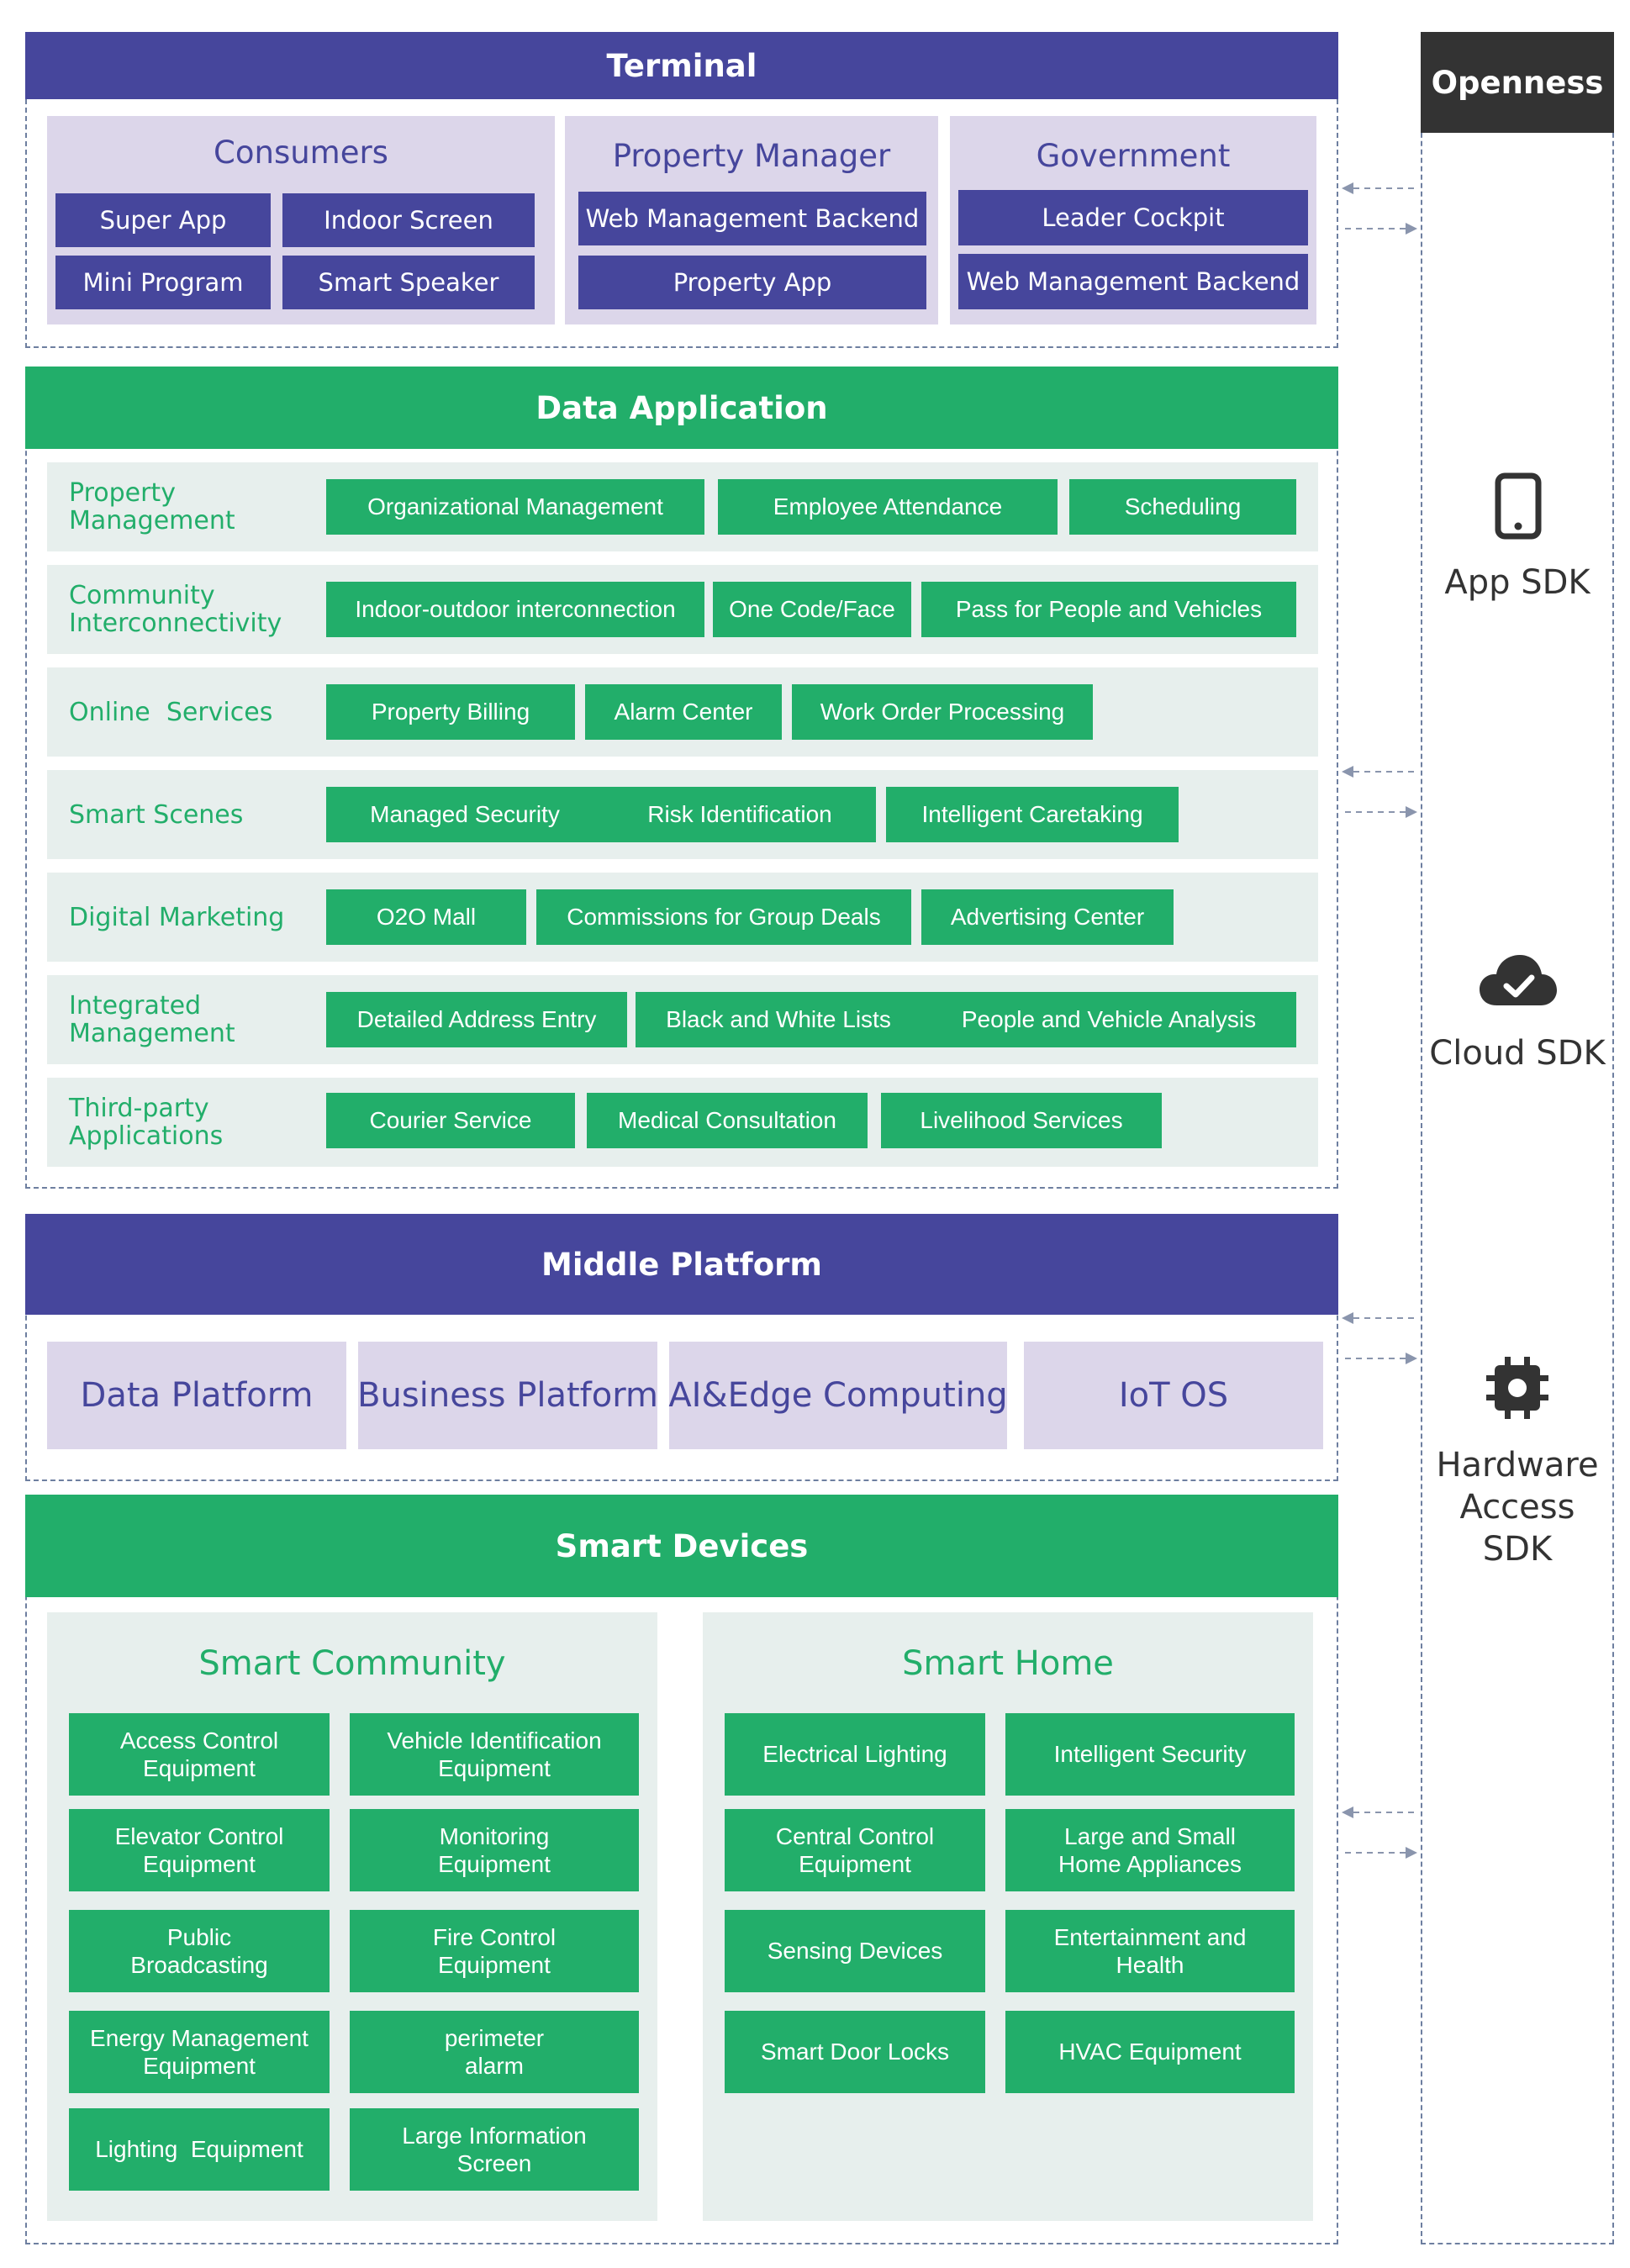 This screenshot has height=2268, width=1630. What do you see at coordinates (1379, 1020) in the screenshot?
I see `connector-layer` at bounding box center [1379, 1020].